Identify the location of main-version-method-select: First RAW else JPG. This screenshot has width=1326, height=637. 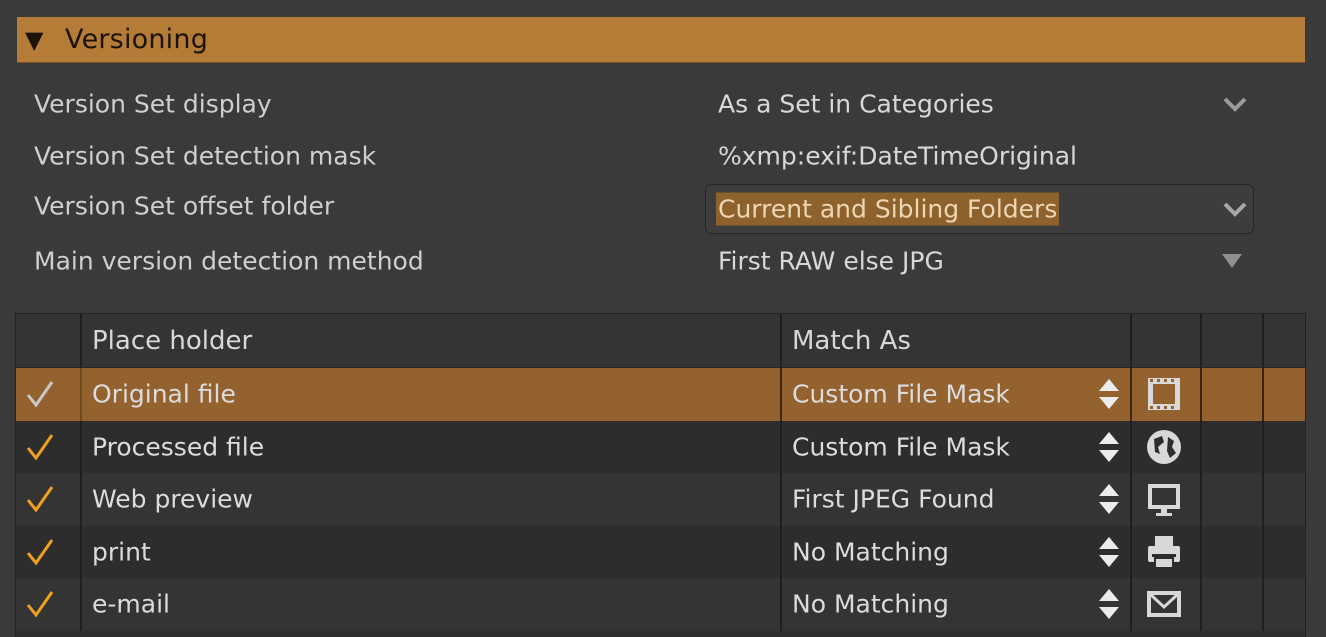
(831, 261).